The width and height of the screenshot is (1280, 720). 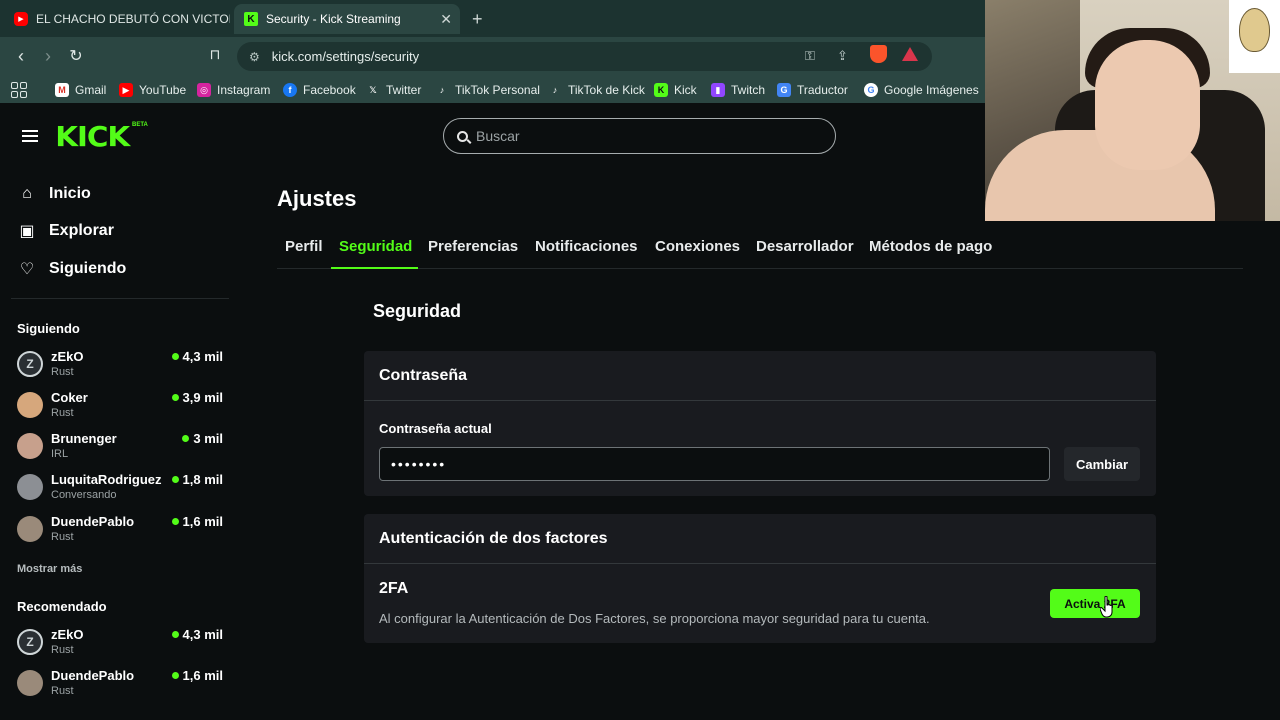 I want to click on apps-grid-icon, so click(x=19, y=90).